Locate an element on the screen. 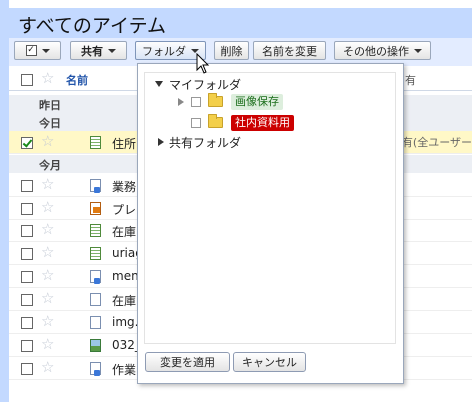  apply-label: 変更を適用 is located at coordinates (187, 362).